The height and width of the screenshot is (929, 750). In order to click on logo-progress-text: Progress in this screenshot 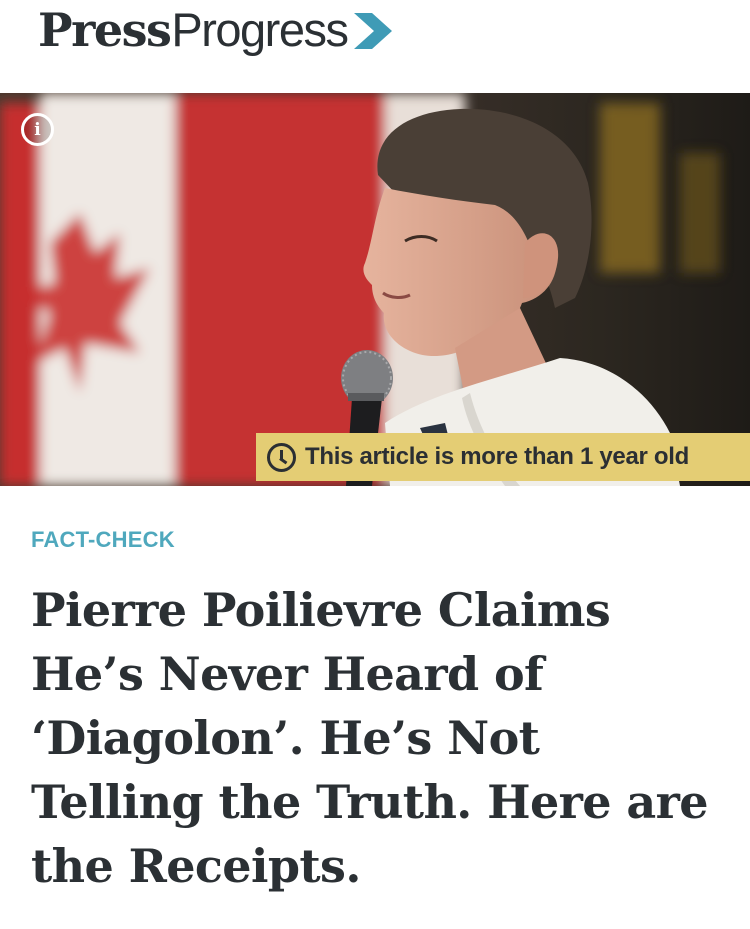, I will do `click(260, 29)`.